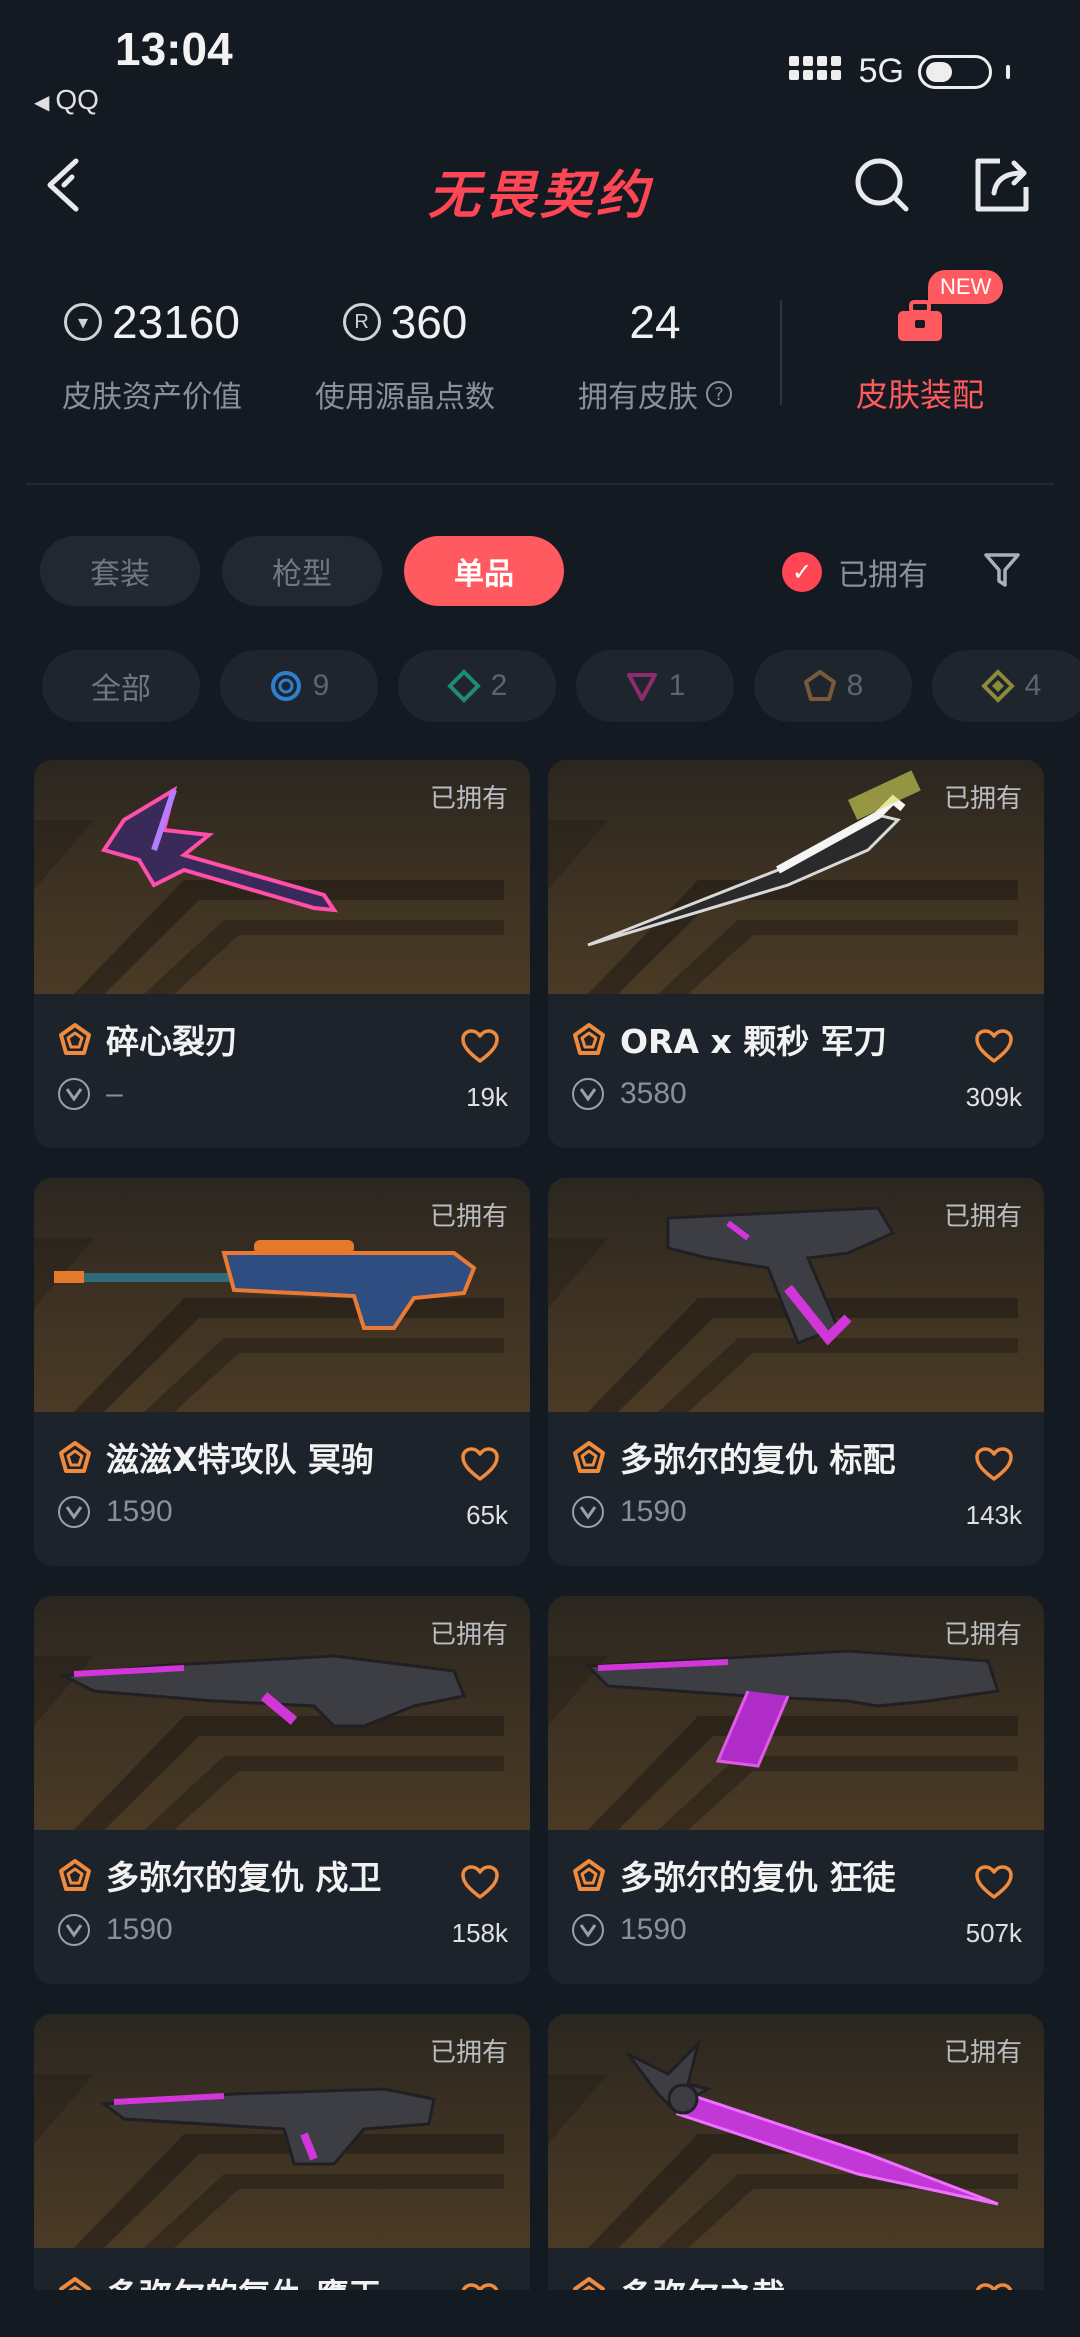 This screenshot has width=1080, height=2337. Describe the element at coordinates (487, 1515) in the screenshot. I see `like-count: 65k` at that location.